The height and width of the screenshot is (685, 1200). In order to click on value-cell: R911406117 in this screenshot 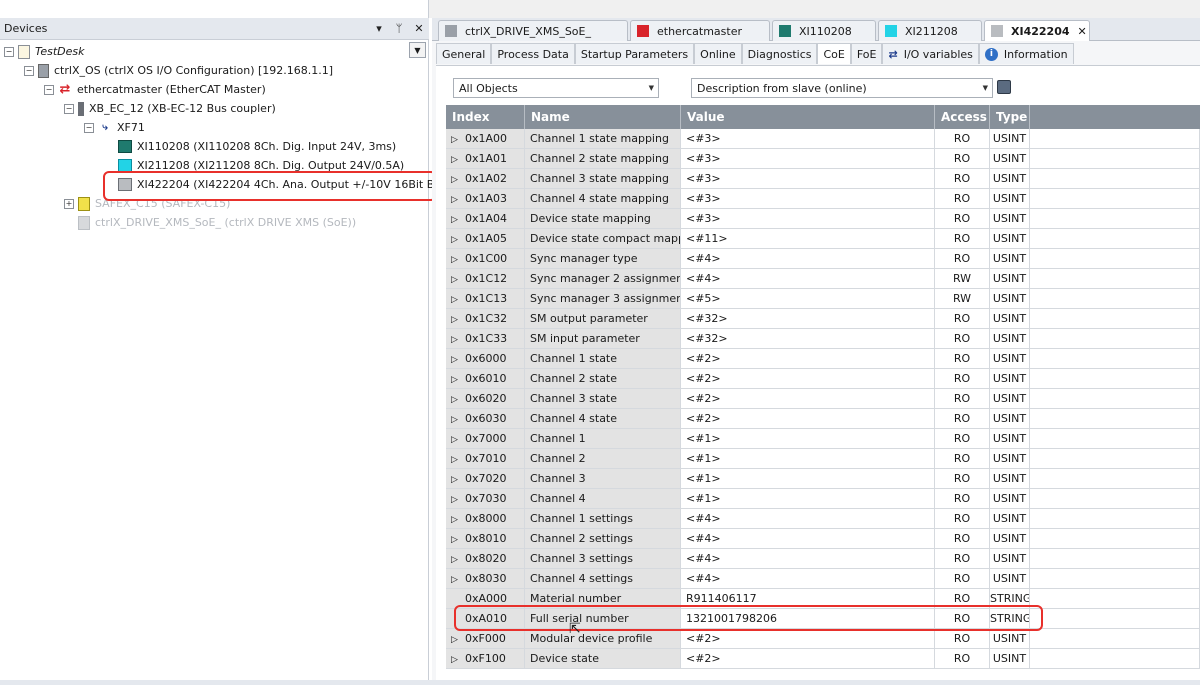, I will do `click(808, 599)`.